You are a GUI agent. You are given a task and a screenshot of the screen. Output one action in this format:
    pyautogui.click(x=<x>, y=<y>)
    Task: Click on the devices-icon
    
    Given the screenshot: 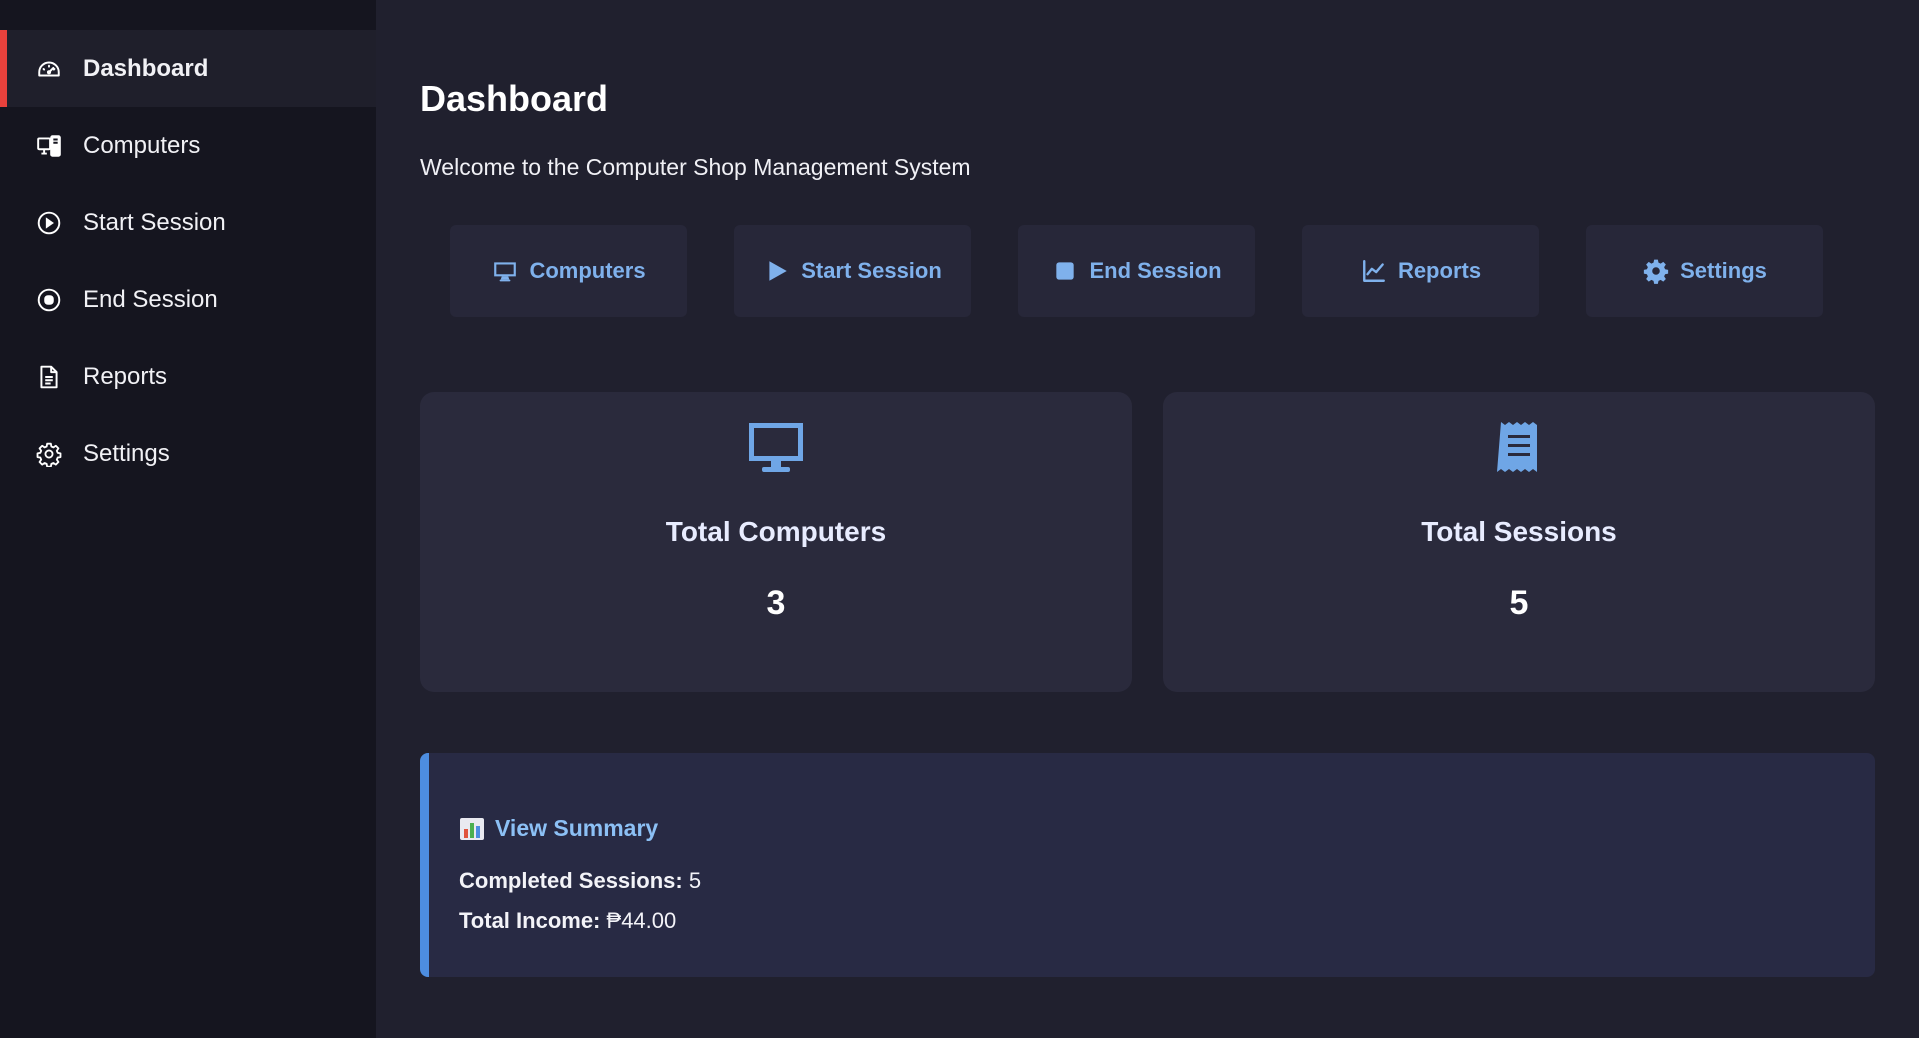 What is the action you would take?
    pyautogui.click(x=49, y=146)
    